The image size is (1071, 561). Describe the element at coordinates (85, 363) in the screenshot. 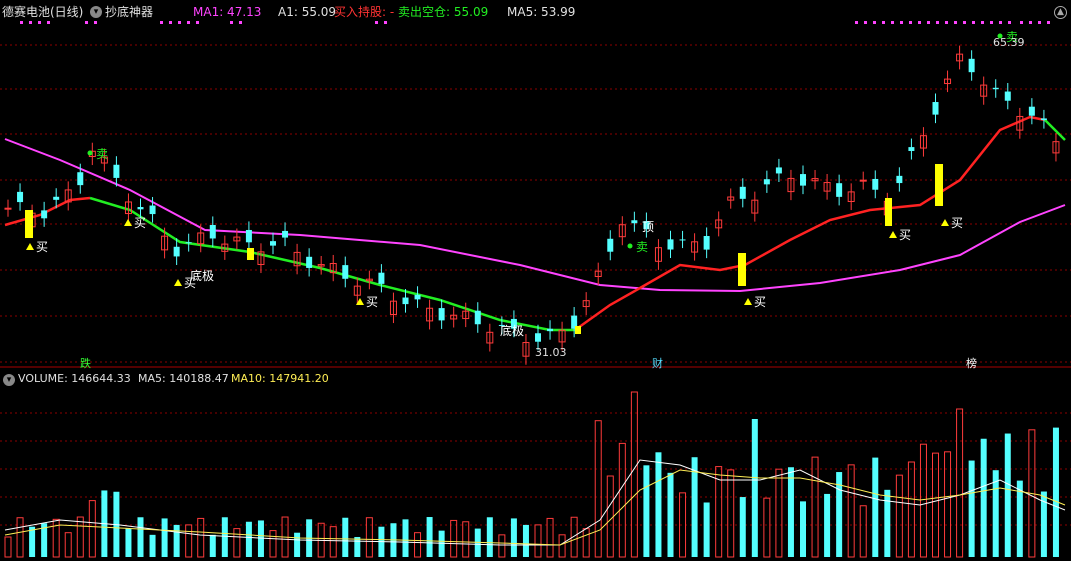

I see `event-marker-die: 跌` at that location.